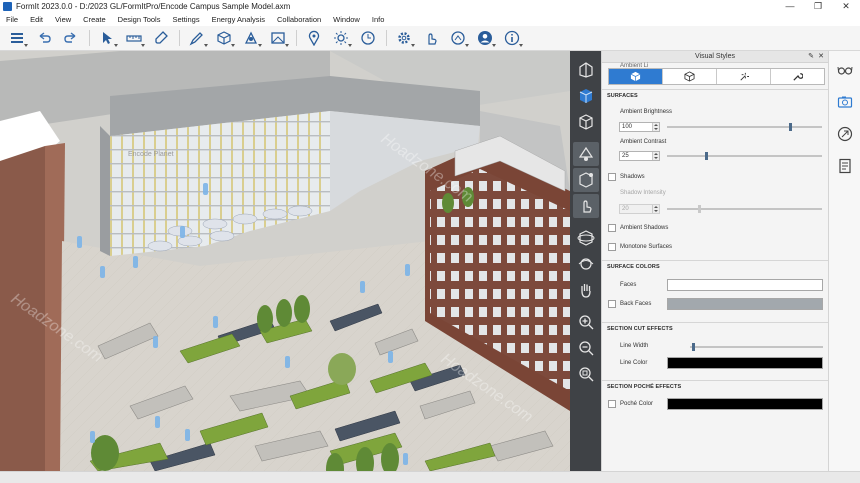 The image size is (860, 483). What do you see at coordinates (744, 209) in the screenshot?
I see `shadow-intensity-slider` at bounding box center [744, 209].